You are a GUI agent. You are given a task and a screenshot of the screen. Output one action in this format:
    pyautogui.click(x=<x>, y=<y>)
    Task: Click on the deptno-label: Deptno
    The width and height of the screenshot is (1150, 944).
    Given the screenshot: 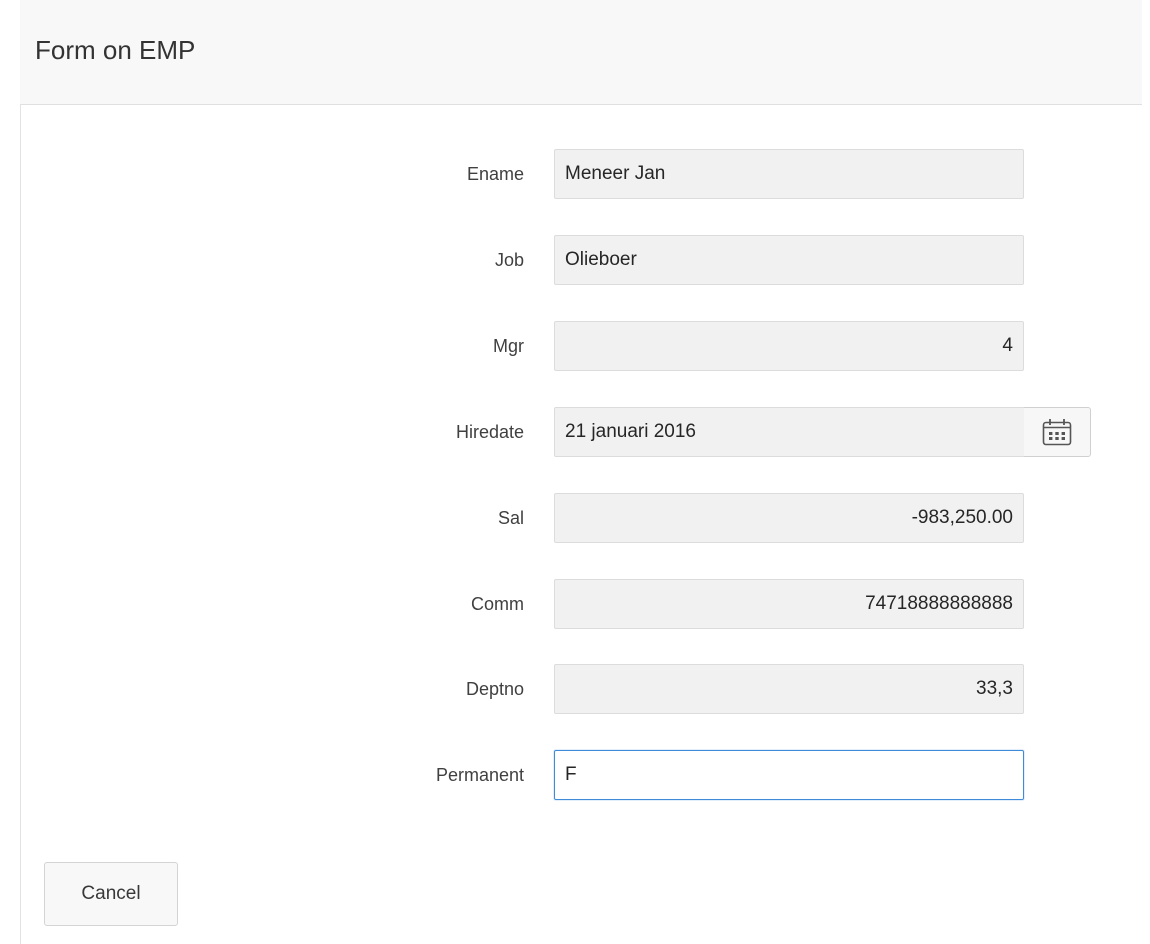 What is the action you would take?
    pyautogui.click(x=494, y=689)
    